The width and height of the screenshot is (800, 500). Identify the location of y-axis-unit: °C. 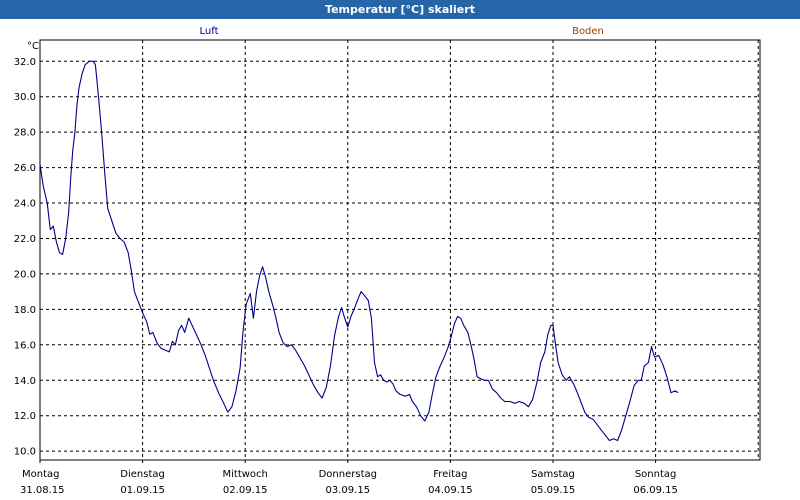
(33, 46).